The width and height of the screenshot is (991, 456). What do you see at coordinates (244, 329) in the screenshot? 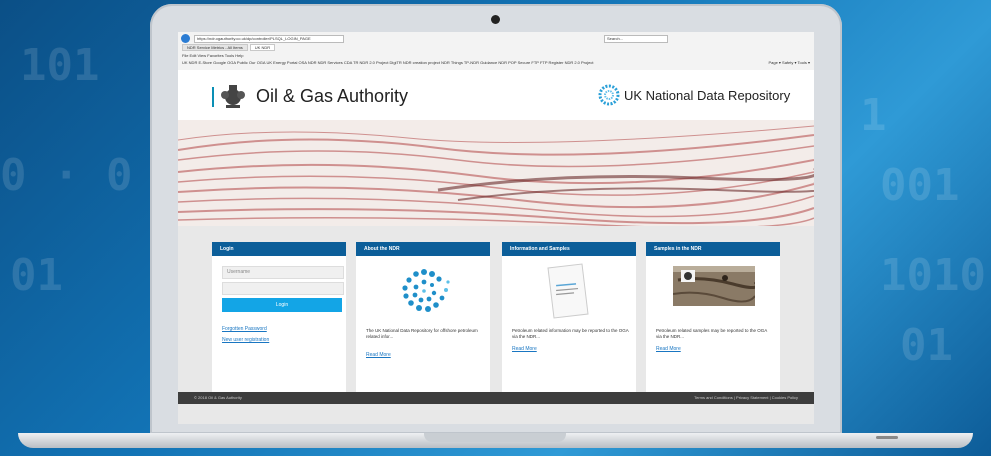
I see `forgotten-password-link: Forgotten Password` at bounding box center [244, 329].